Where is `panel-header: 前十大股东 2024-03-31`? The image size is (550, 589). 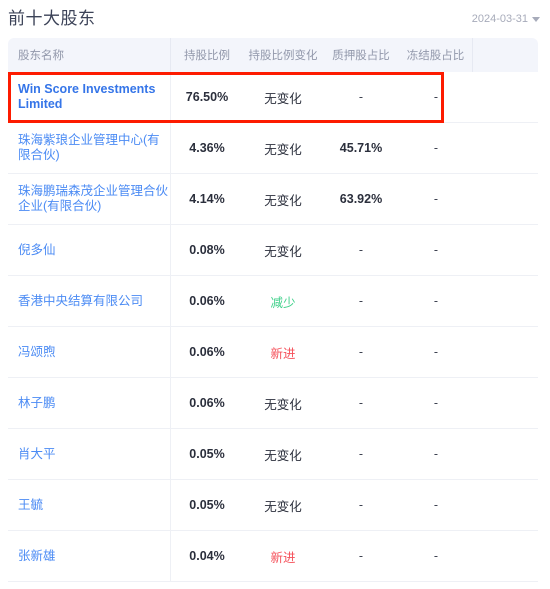 panel-header: 前十大股东 2024-03-31 is located at coordinates (275, 19).